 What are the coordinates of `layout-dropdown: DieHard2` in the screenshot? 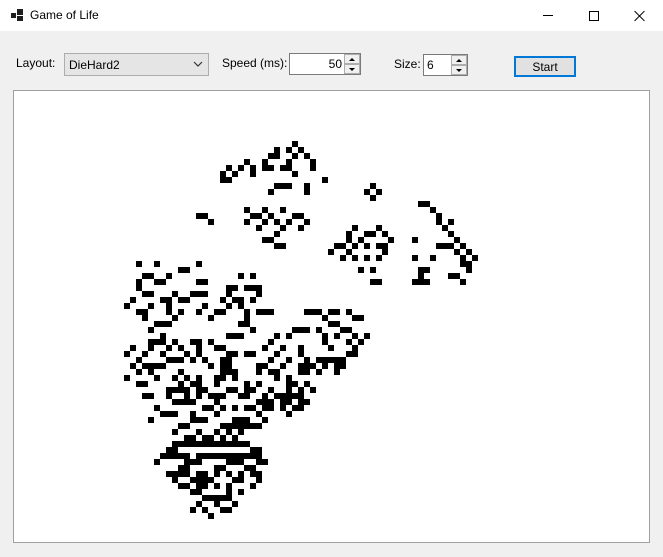 It's located at (136, 64).